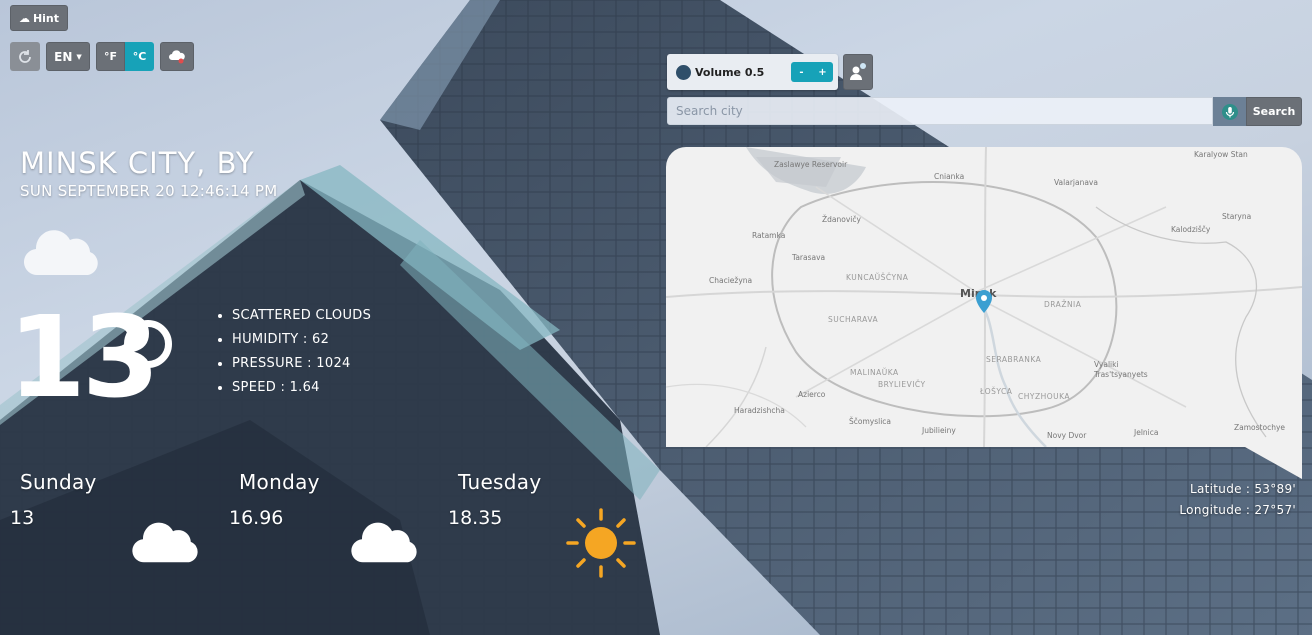 This screenshot has width=1312, height=635. What do you see at coordinates (149, 191) in the screenshot?
I see `date-time: SUN SEPTEMBER 20 12:46:14 PM` at bounding box center [149, 191].